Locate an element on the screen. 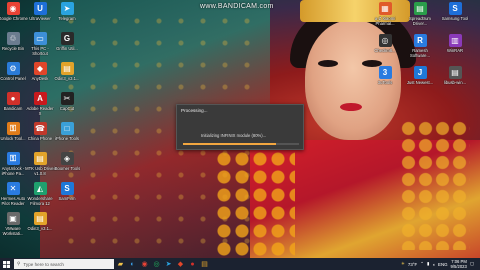 The image size is (480, 270). 3utools-icon: 3 is located at coordinates (385, 72).